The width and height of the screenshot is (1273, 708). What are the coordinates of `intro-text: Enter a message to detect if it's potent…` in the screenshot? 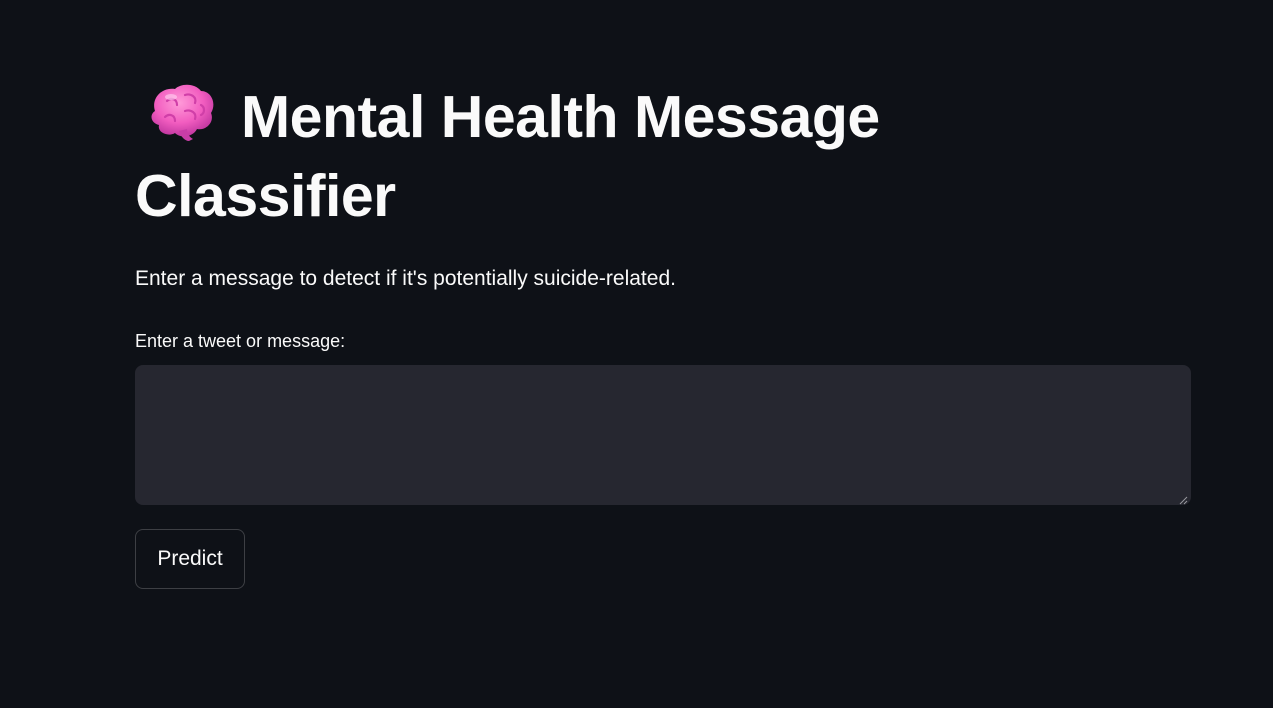 It's located at (405, 278).